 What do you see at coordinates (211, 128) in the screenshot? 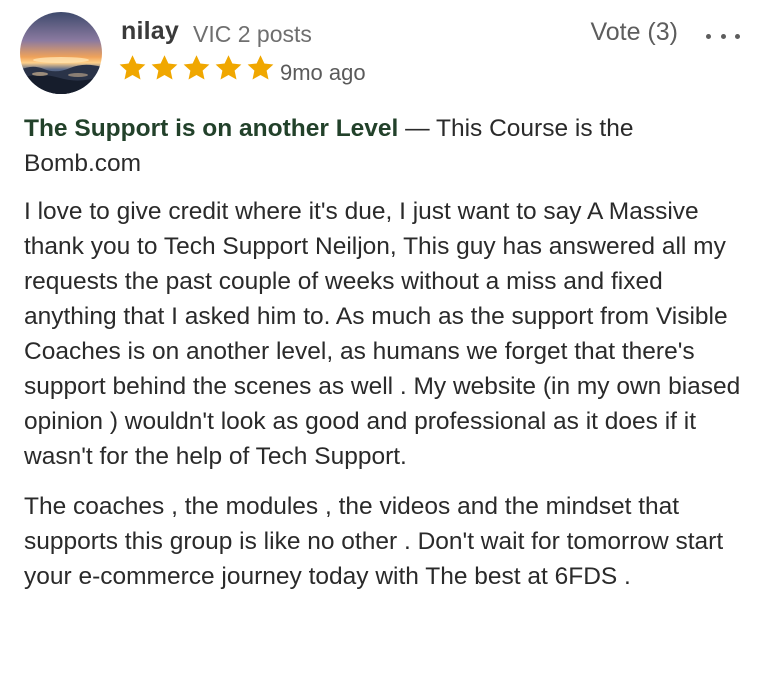
I see `review-title: The Support is on another Level` at bounding box center [211, 128].